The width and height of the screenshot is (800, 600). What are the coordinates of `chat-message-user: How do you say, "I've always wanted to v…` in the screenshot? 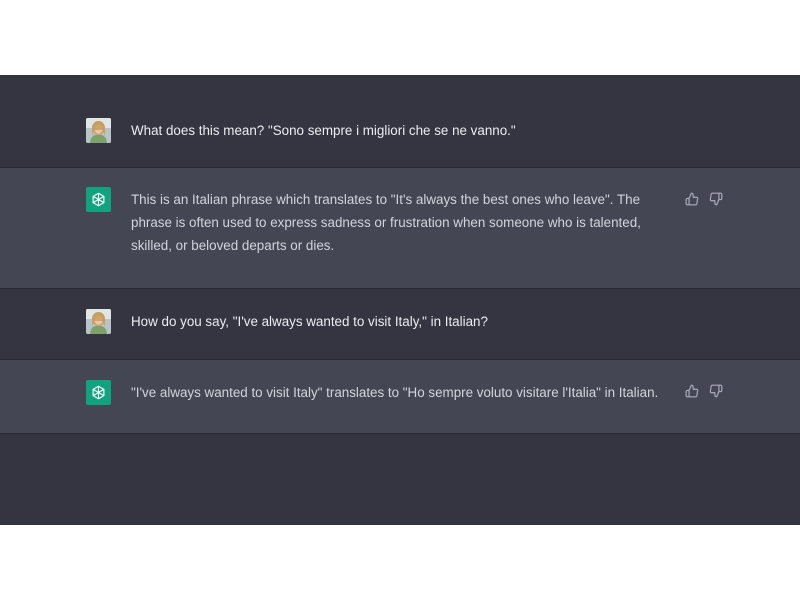 It's located at (400, 324).